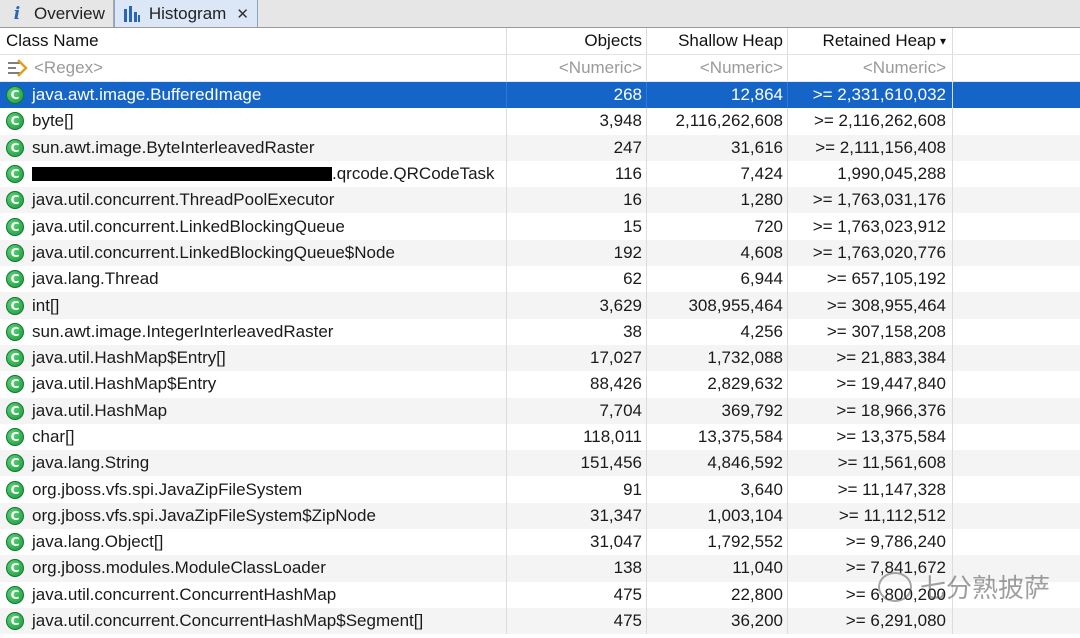  I want to click on retained-heap-cell: >= 657,105,192, so click(870, 279).